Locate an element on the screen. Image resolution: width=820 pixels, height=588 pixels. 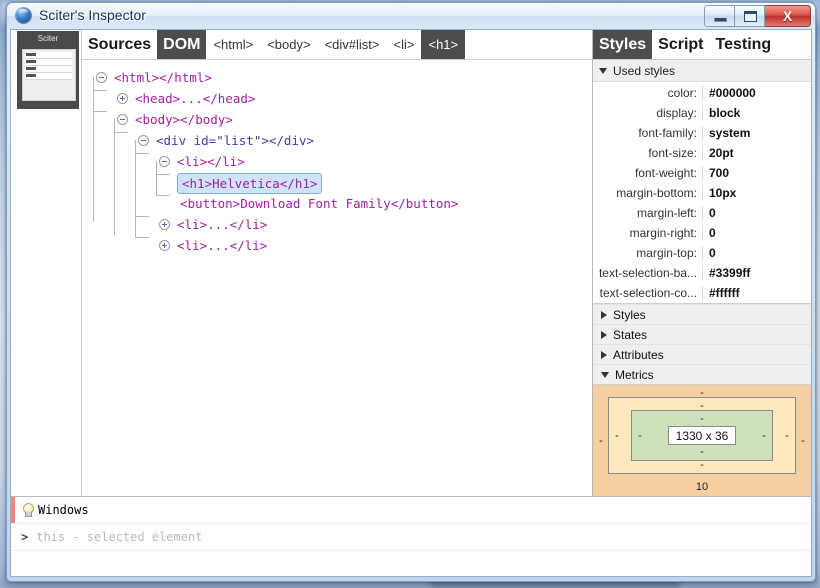
section-styles: Styles is located at coordinates (702, 314).